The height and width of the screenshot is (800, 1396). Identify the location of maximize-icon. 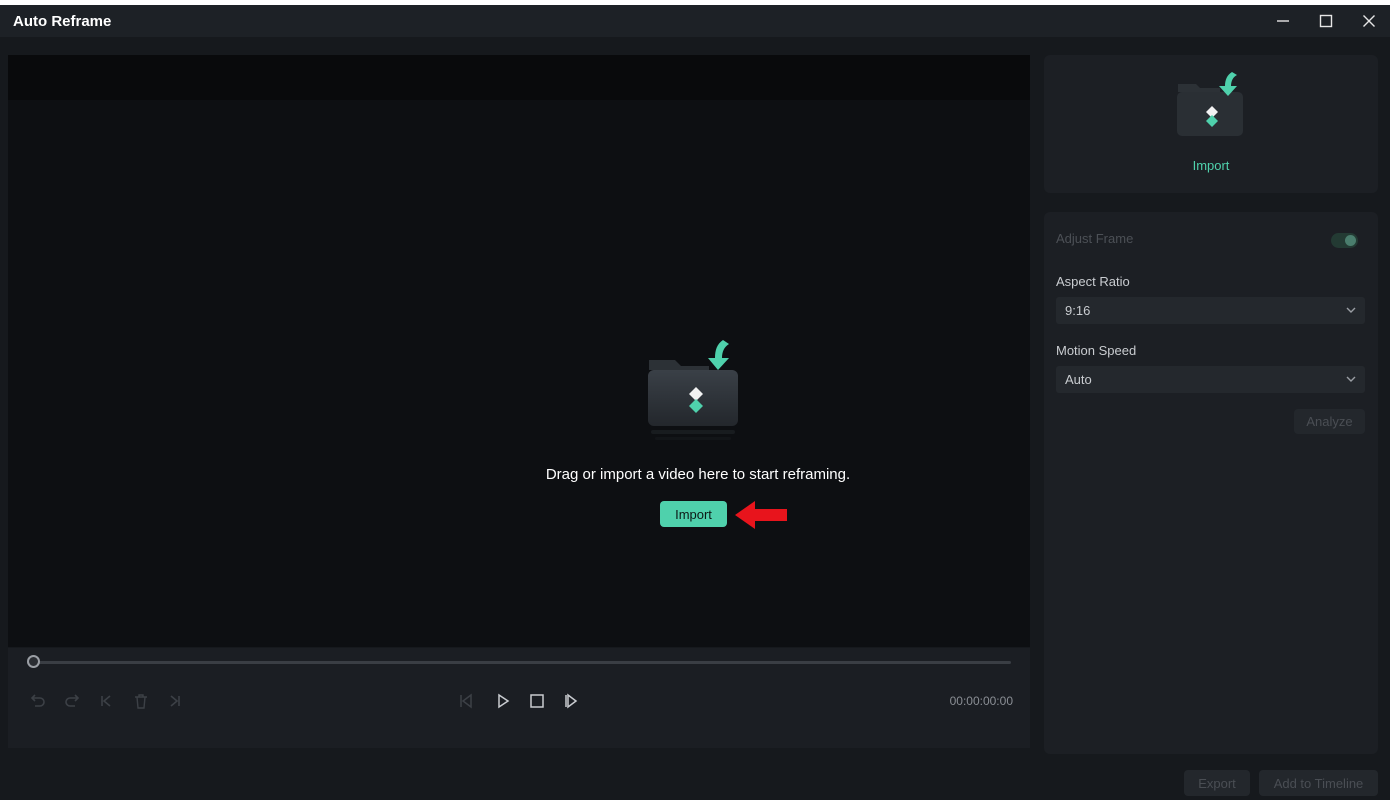
(1326, 21).